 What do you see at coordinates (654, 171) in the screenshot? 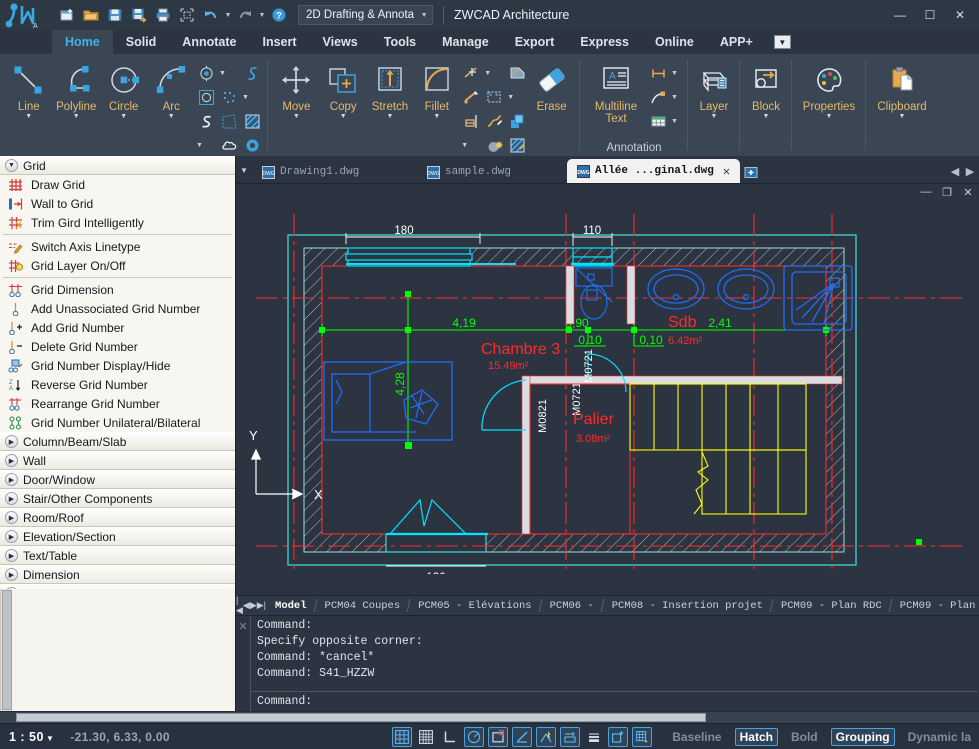
I see `document-tab-allee: DWG Allée ...ginal.dwg ✕` at bounding box center [654, 171].